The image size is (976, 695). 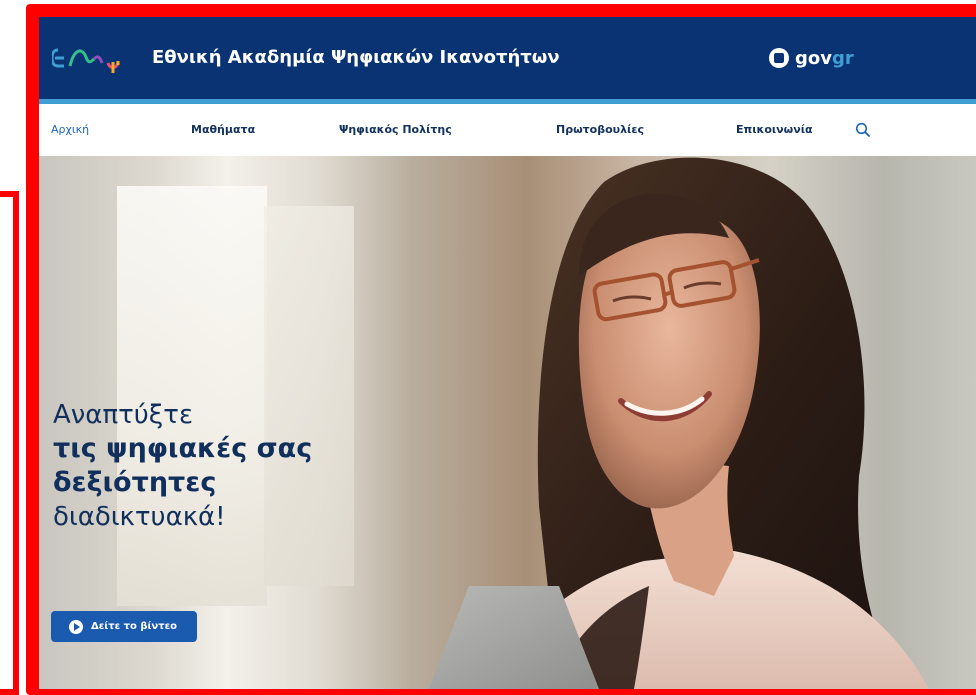 What do you see at coordinates (70, 129) in the screenshot?
I see `nav-item-home: Αρχική` at bounding box center [70, 129].